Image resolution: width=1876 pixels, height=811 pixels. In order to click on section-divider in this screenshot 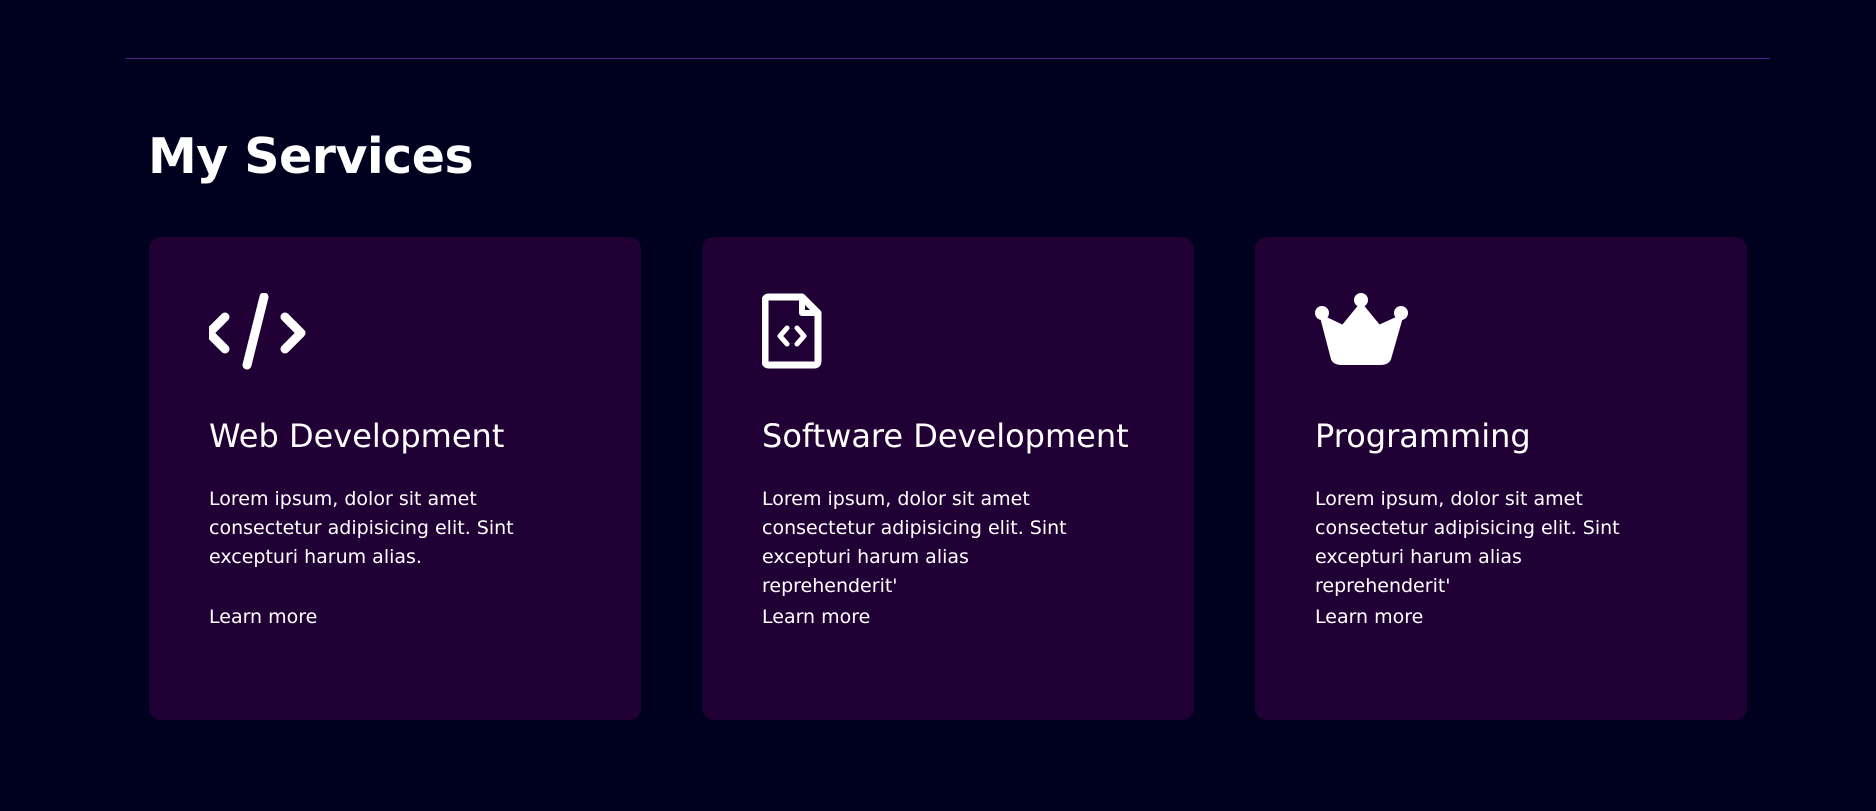, I will do `click(947, 58)`.